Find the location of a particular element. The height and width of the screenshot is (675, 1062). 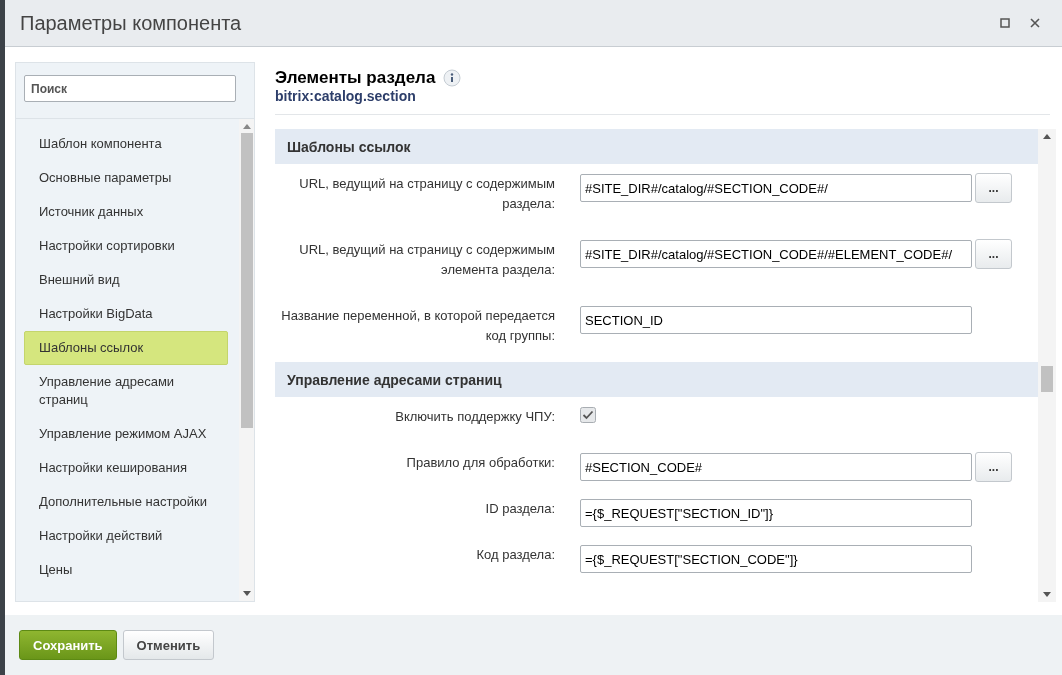

component-code: bitrix:catalog.section is located at coordinates (345, 96).